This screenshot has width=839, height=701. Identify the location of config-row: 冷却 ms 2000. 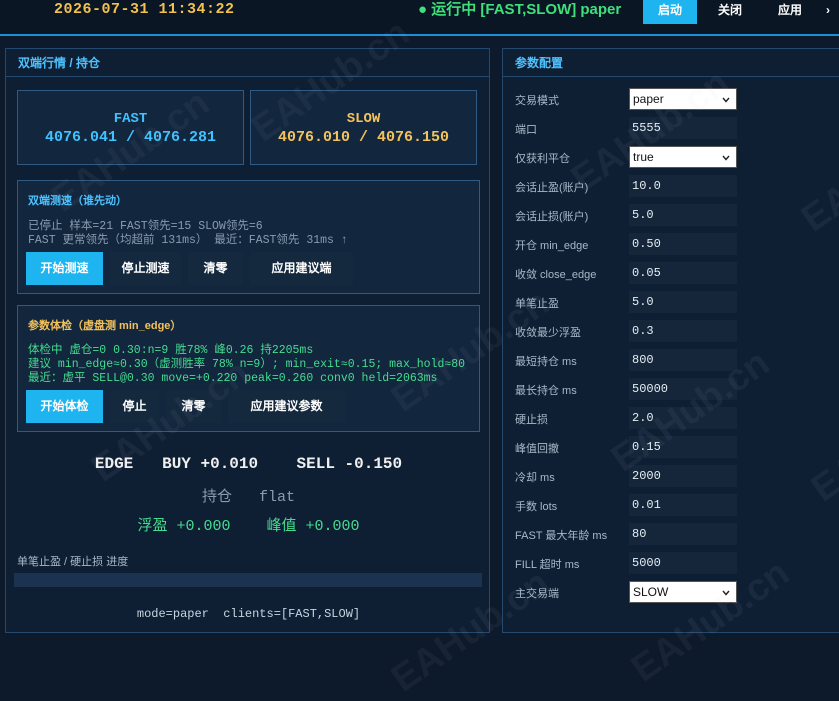
(671, 476).